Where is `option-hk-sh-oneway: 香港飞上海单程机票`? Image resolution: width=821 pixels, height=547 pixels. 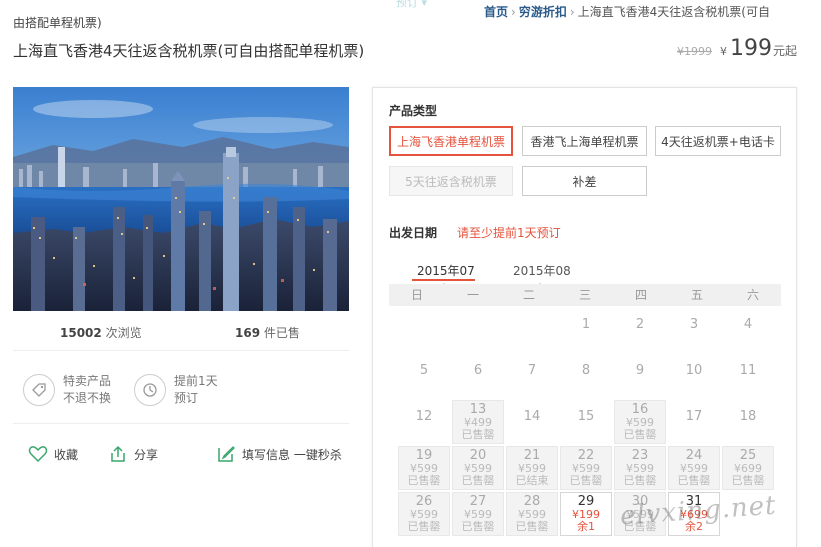
option-hk-sh-oneway: 香港飞上海单程机票 is located at coordinates (584, 141).